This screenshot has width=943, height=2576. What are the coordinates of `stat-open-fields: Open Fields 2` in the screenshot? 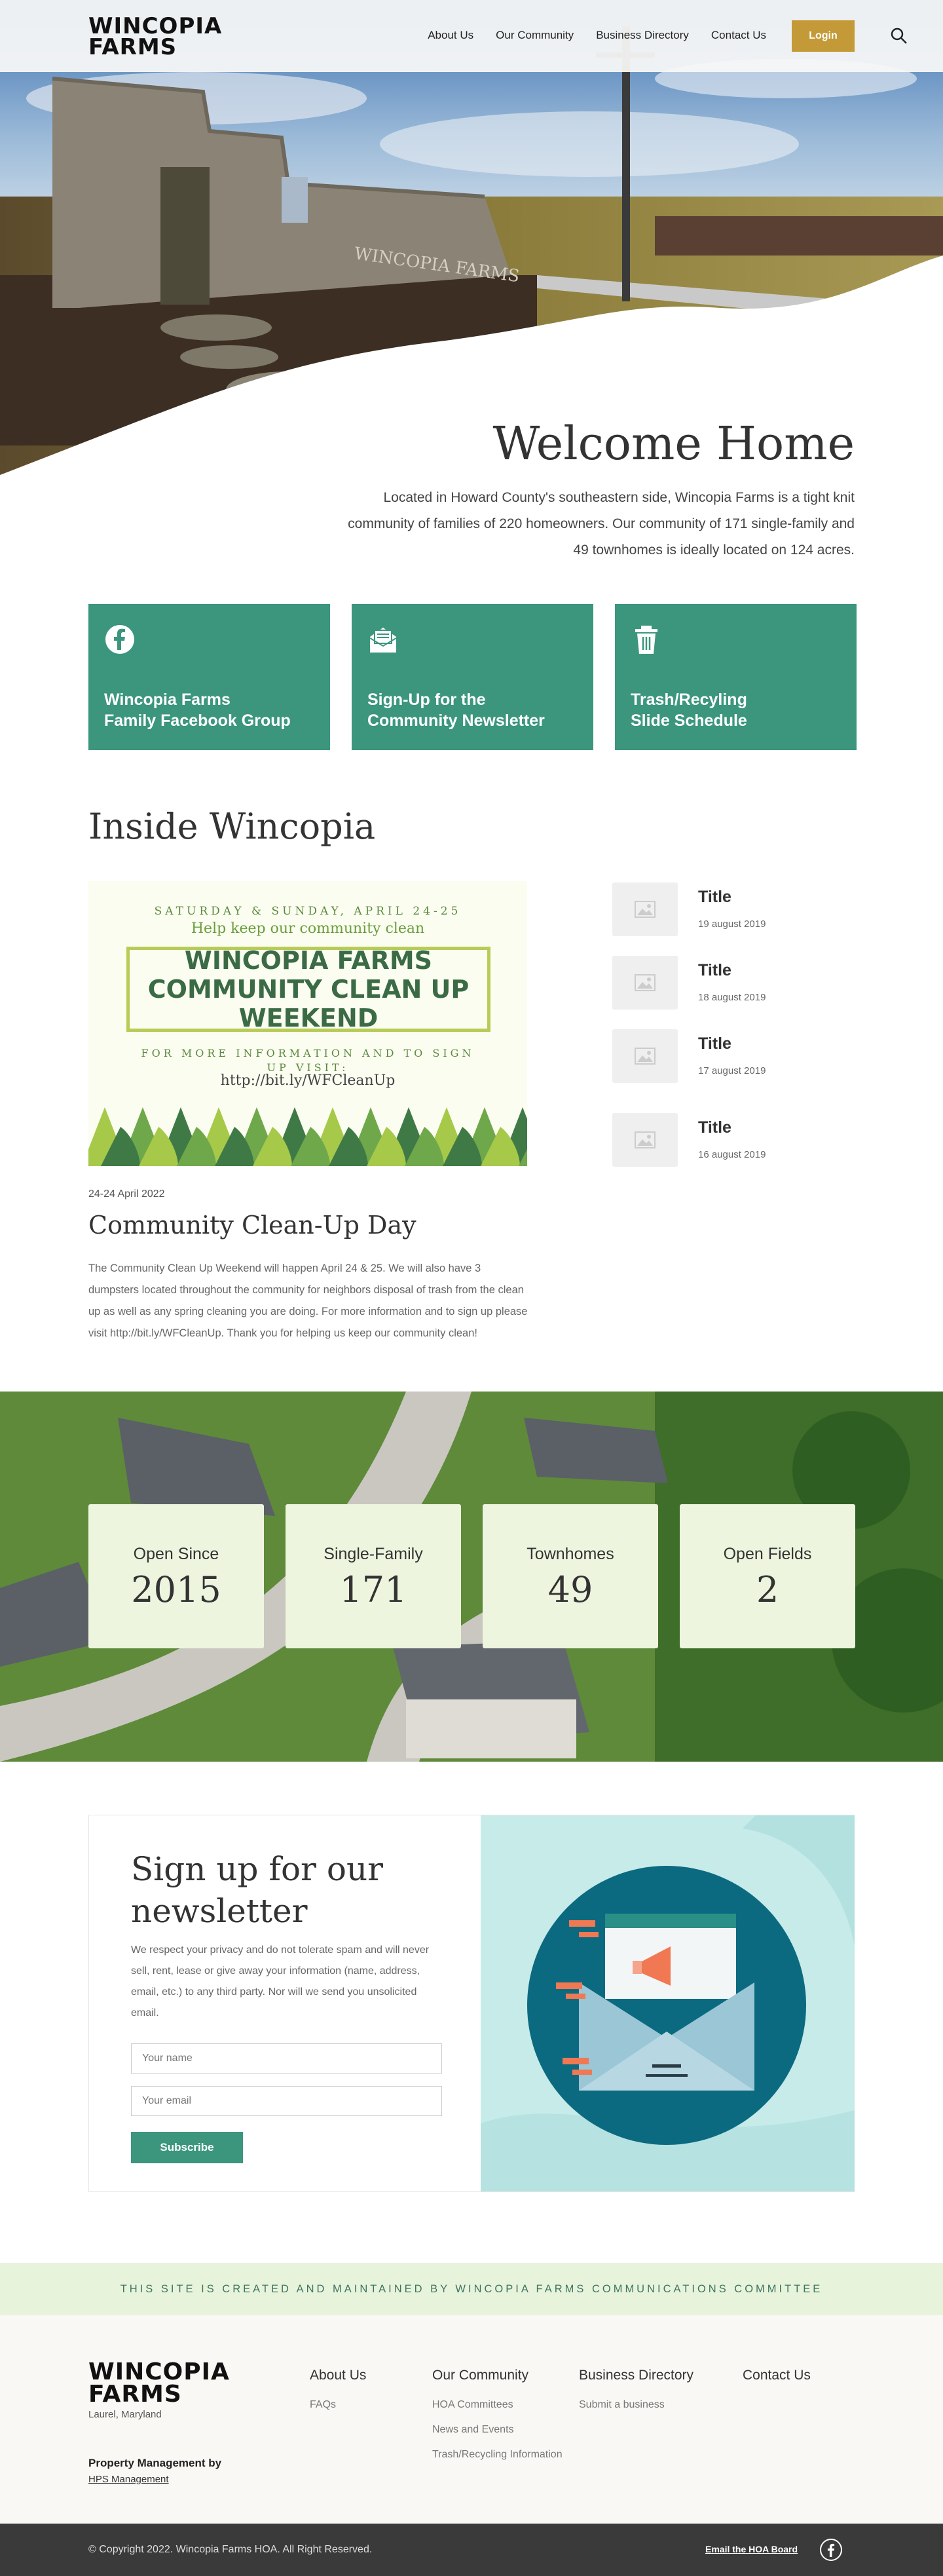 It's located at (767, 1576).